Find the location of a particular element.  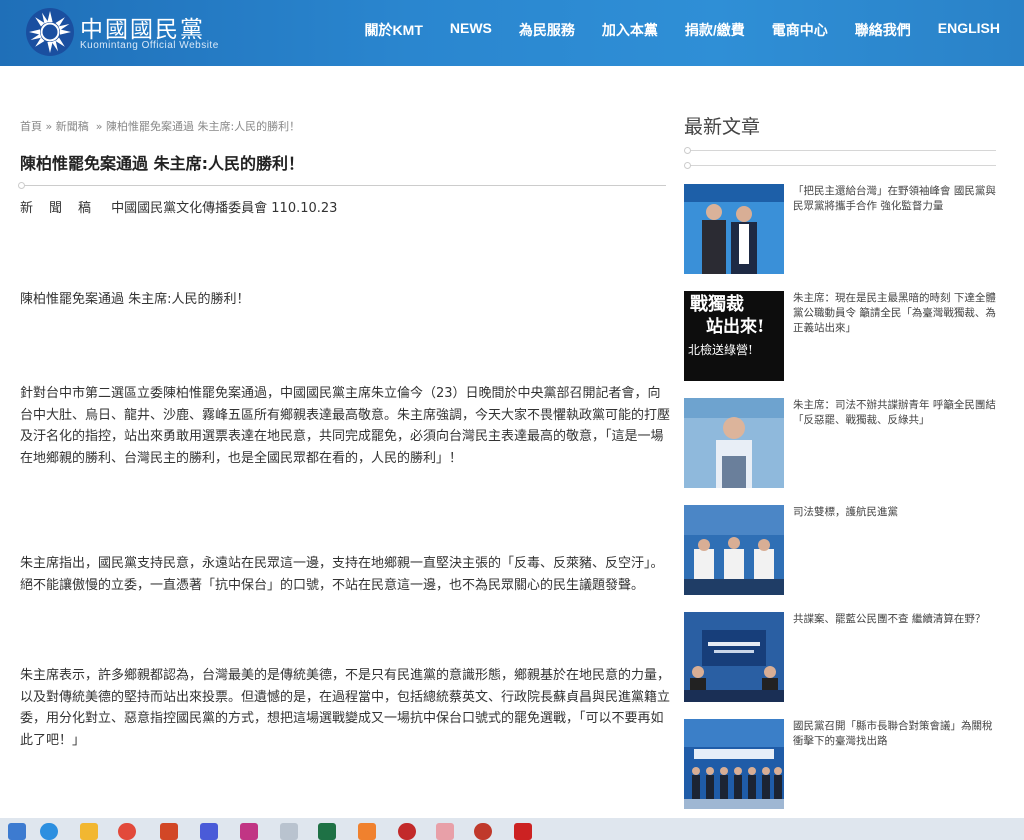

sidebar-post: 國民黨召開「縣市長聯合對策會議」為關稅衝擊下的臺灣找出路 is located at coordinates (840, 764).